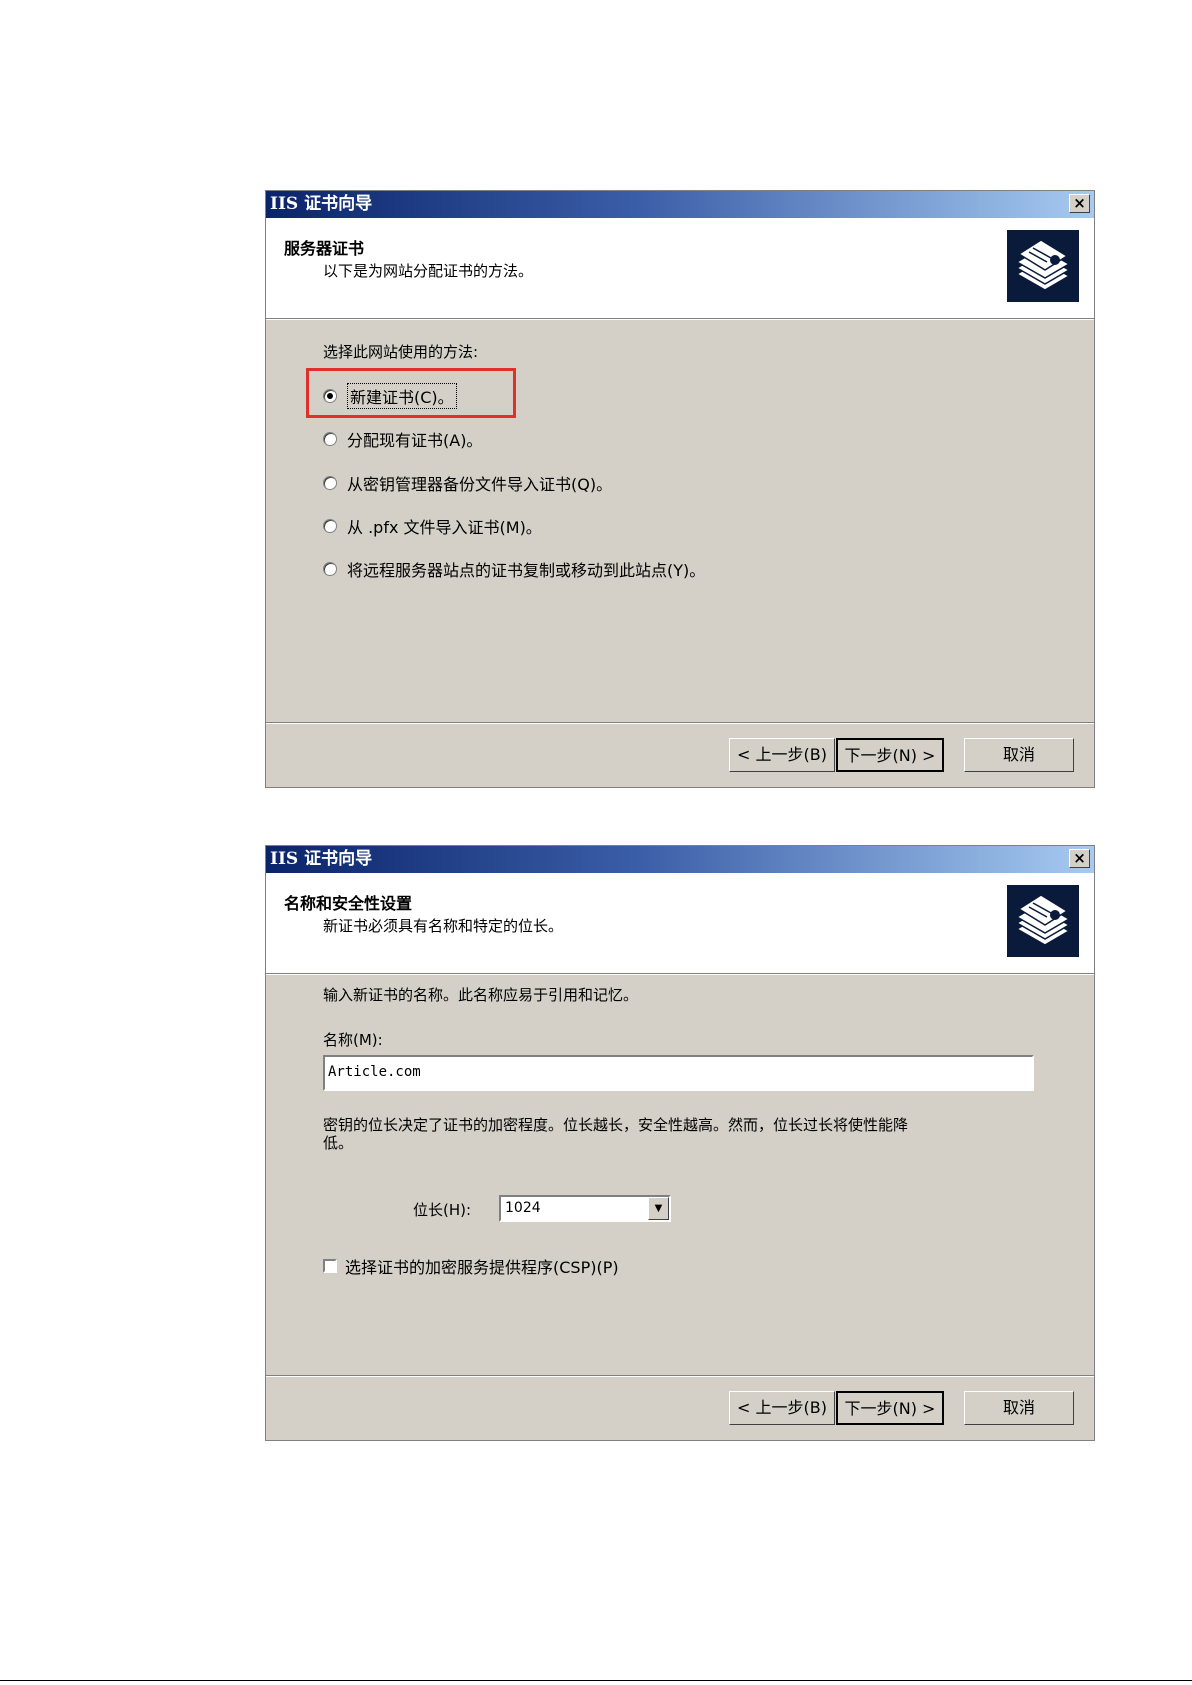 This screenshot has width=1192, height=1685. I want to click on name-input: Article.com, so click(678, 1073).